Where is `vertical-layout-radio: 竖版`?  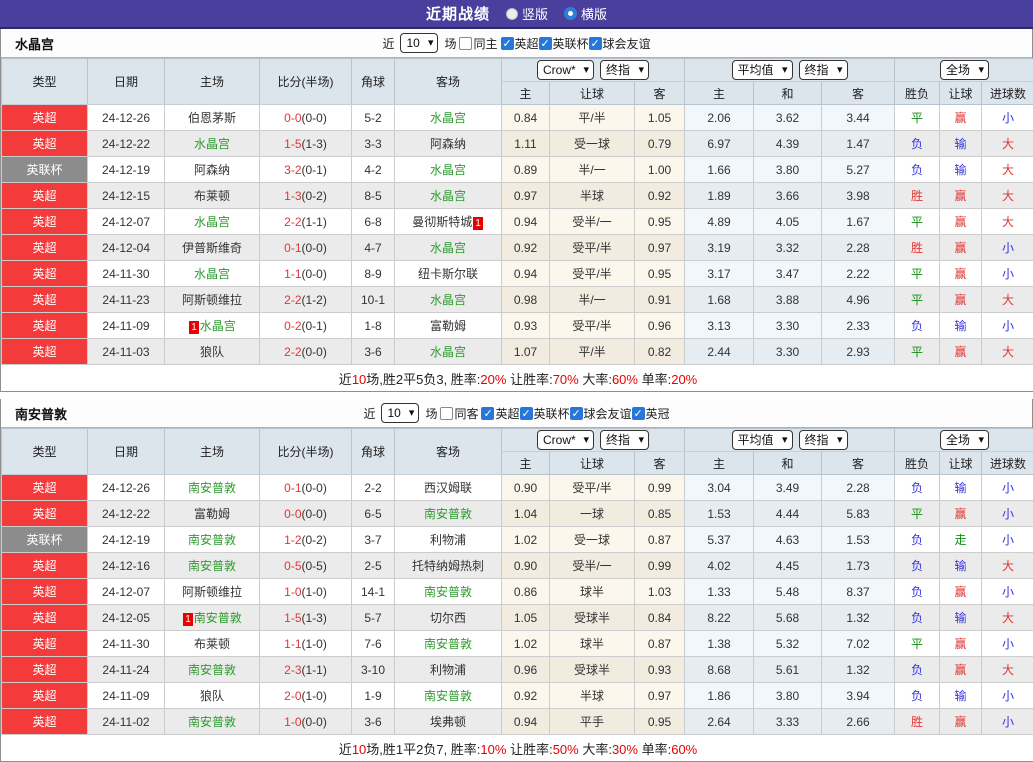 vertical-layout-radio: 竖版 is located at coordinates (527, 13).